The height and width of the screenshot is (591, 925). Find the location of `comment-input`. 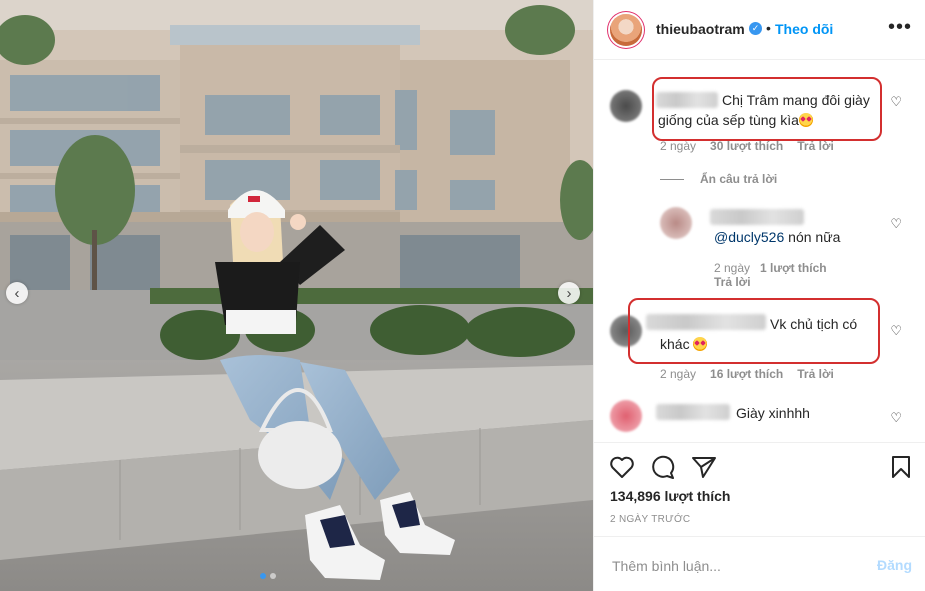

comment-input is located at coordinates (732, 566).